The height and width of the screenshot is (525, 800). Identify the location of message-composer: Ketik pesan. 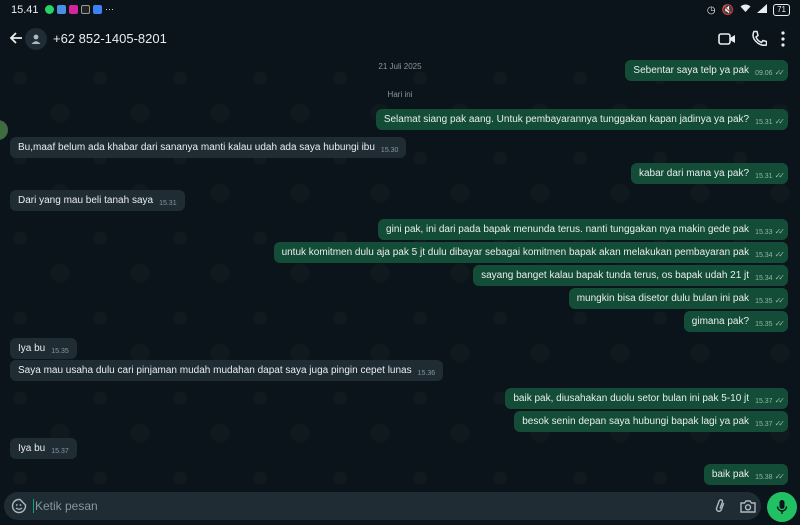
(382, 506).